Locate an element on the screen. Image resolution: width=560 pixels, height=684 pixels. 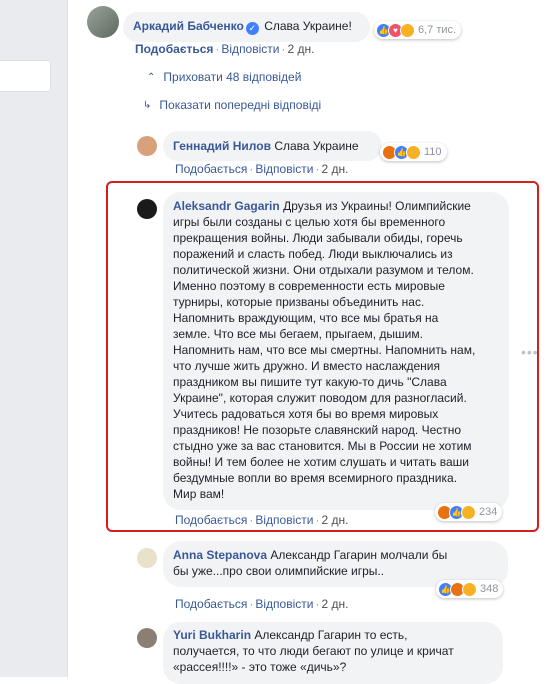
reply-text: Слава Украине is located at coordinates (316, 146).